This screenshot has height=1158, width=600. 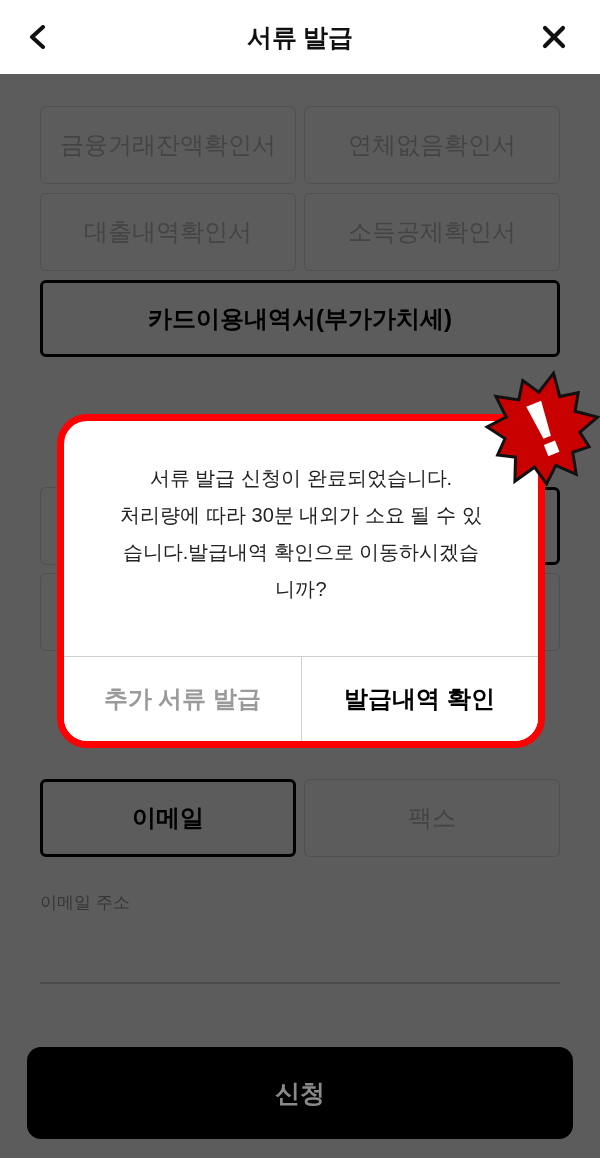 What do you see at coordinates (38, 37) in the screenshot?
I see `back-icon` at bounding box center [38, 37].